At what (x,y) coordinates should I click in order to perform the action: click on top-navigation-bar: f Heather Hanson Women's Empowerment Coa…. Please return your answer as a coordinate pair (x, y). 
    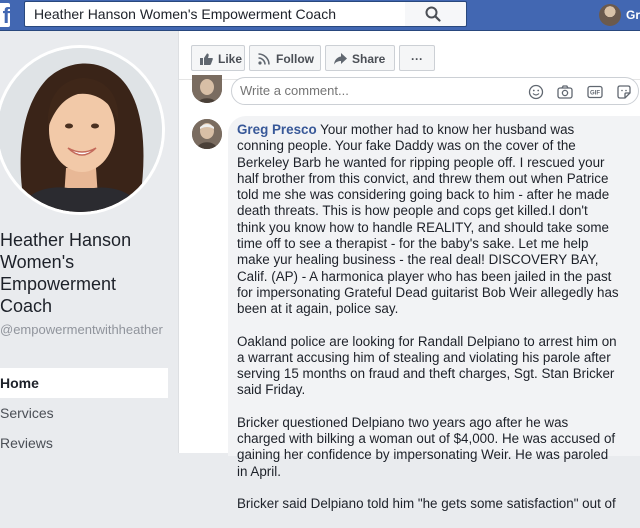
    Looking at the image, I should click on (320, 15).